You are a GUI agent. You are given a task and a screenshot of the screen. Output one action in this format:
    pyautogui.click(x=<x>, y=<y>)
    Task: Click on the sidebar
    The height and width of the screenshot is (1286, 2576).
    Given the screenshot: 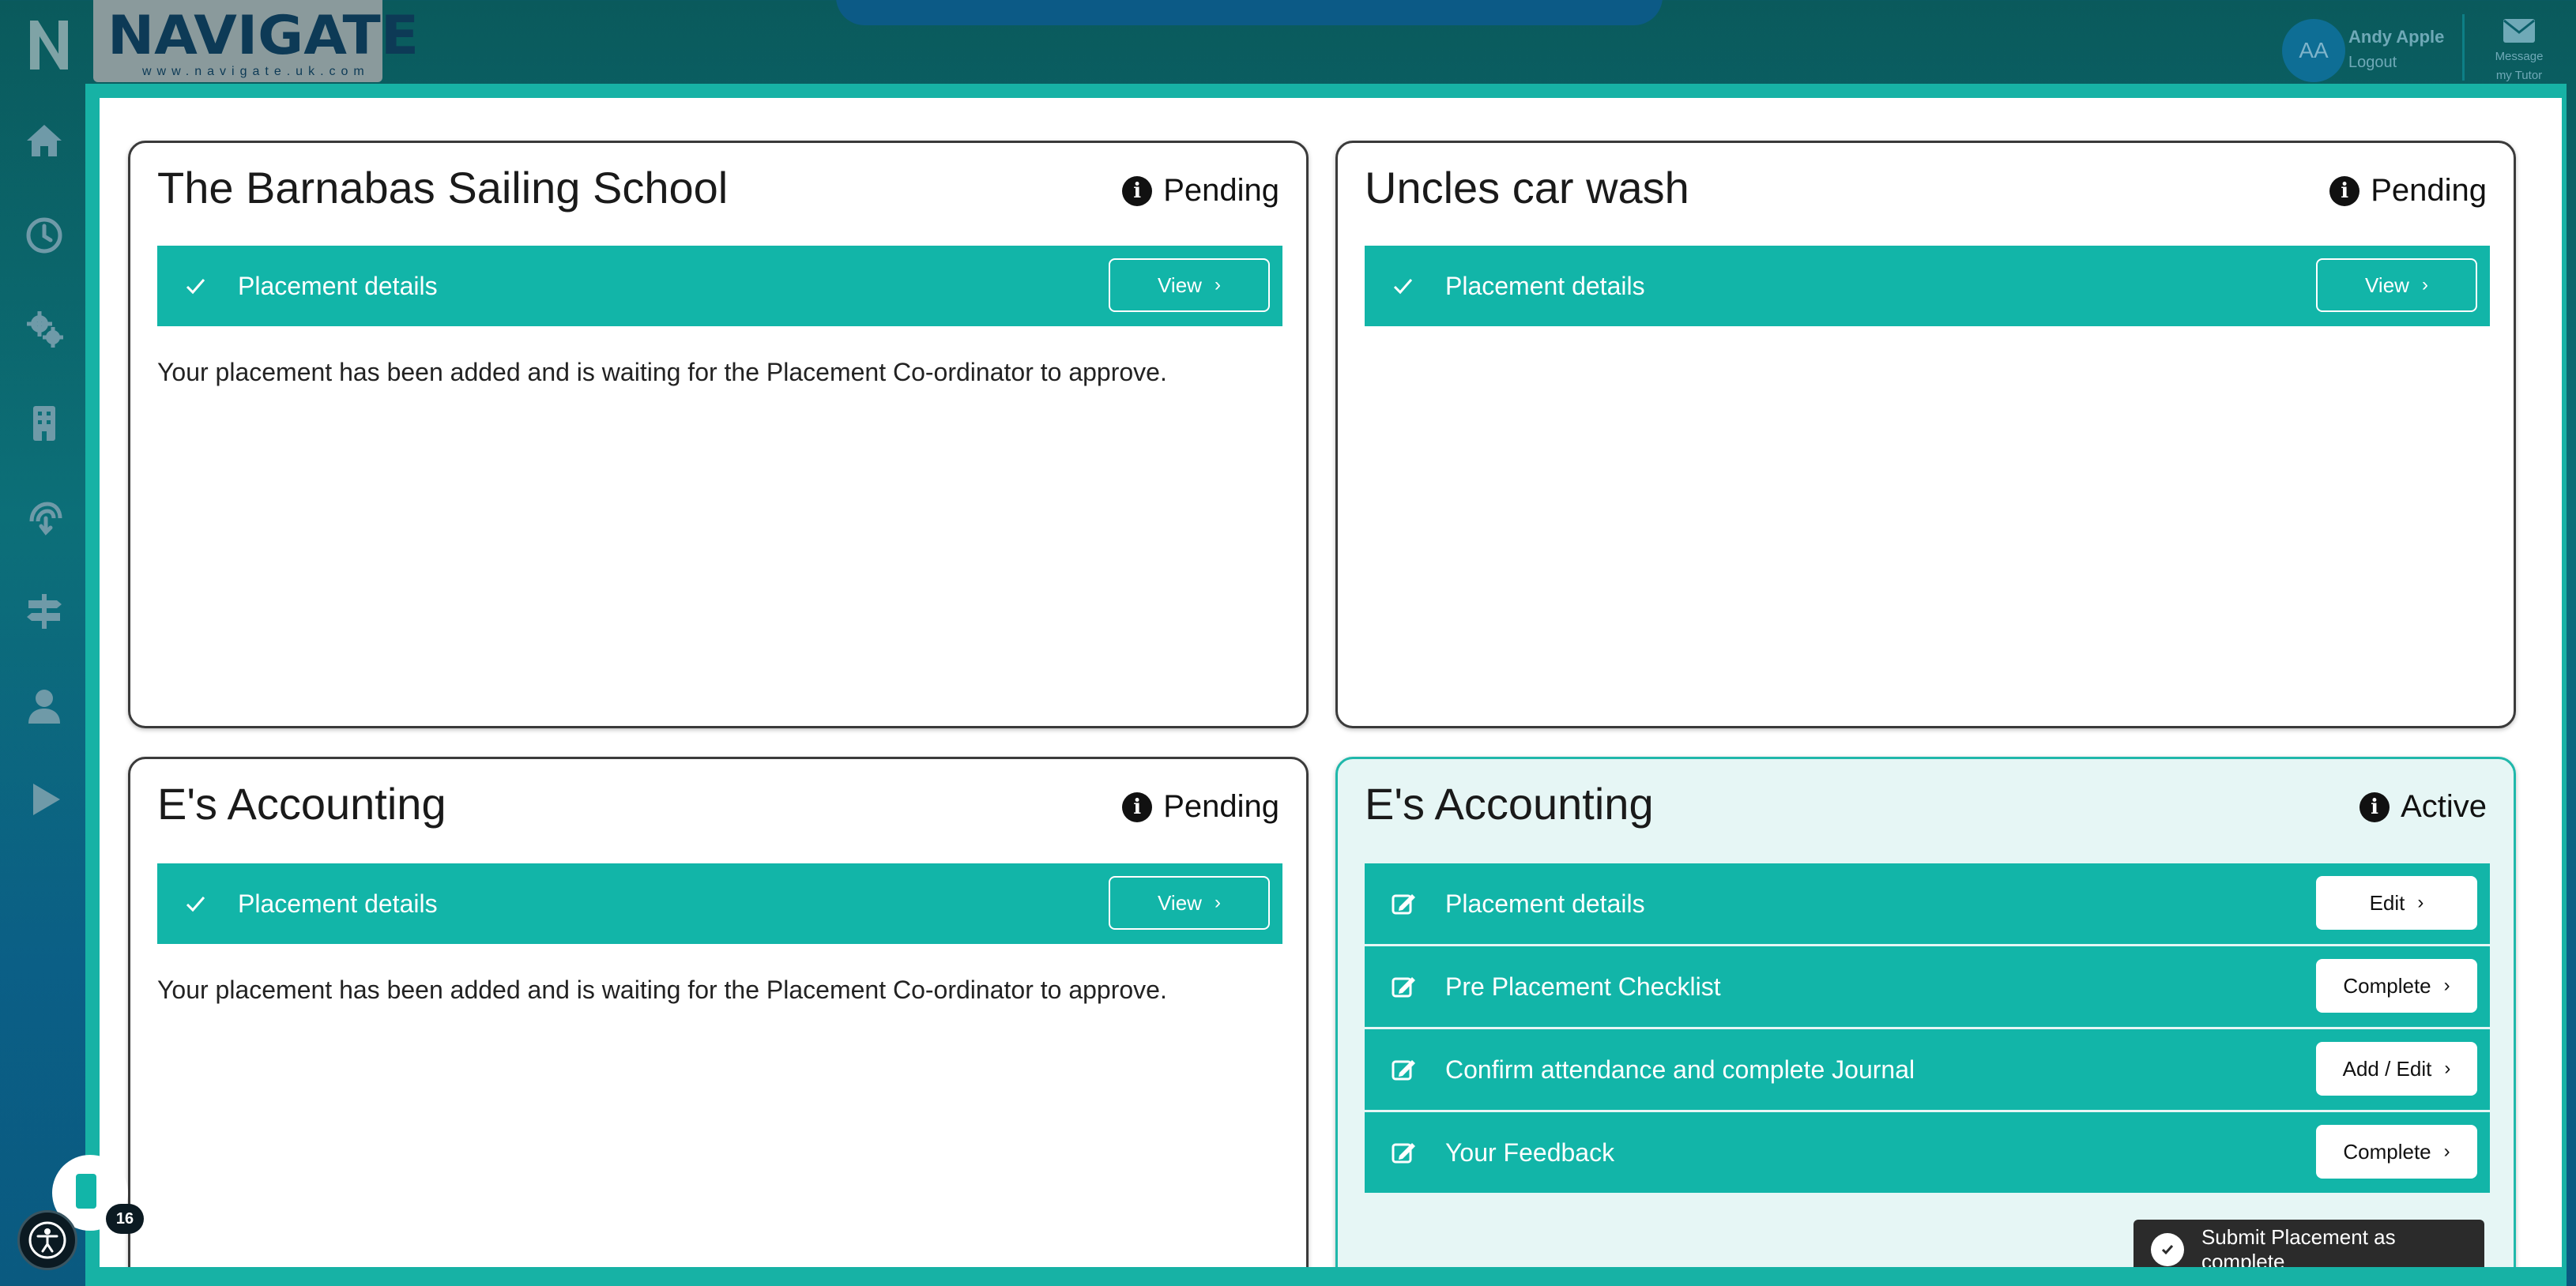 What is the action you would take?
    pyautogui.click(x=44, y=685)
    